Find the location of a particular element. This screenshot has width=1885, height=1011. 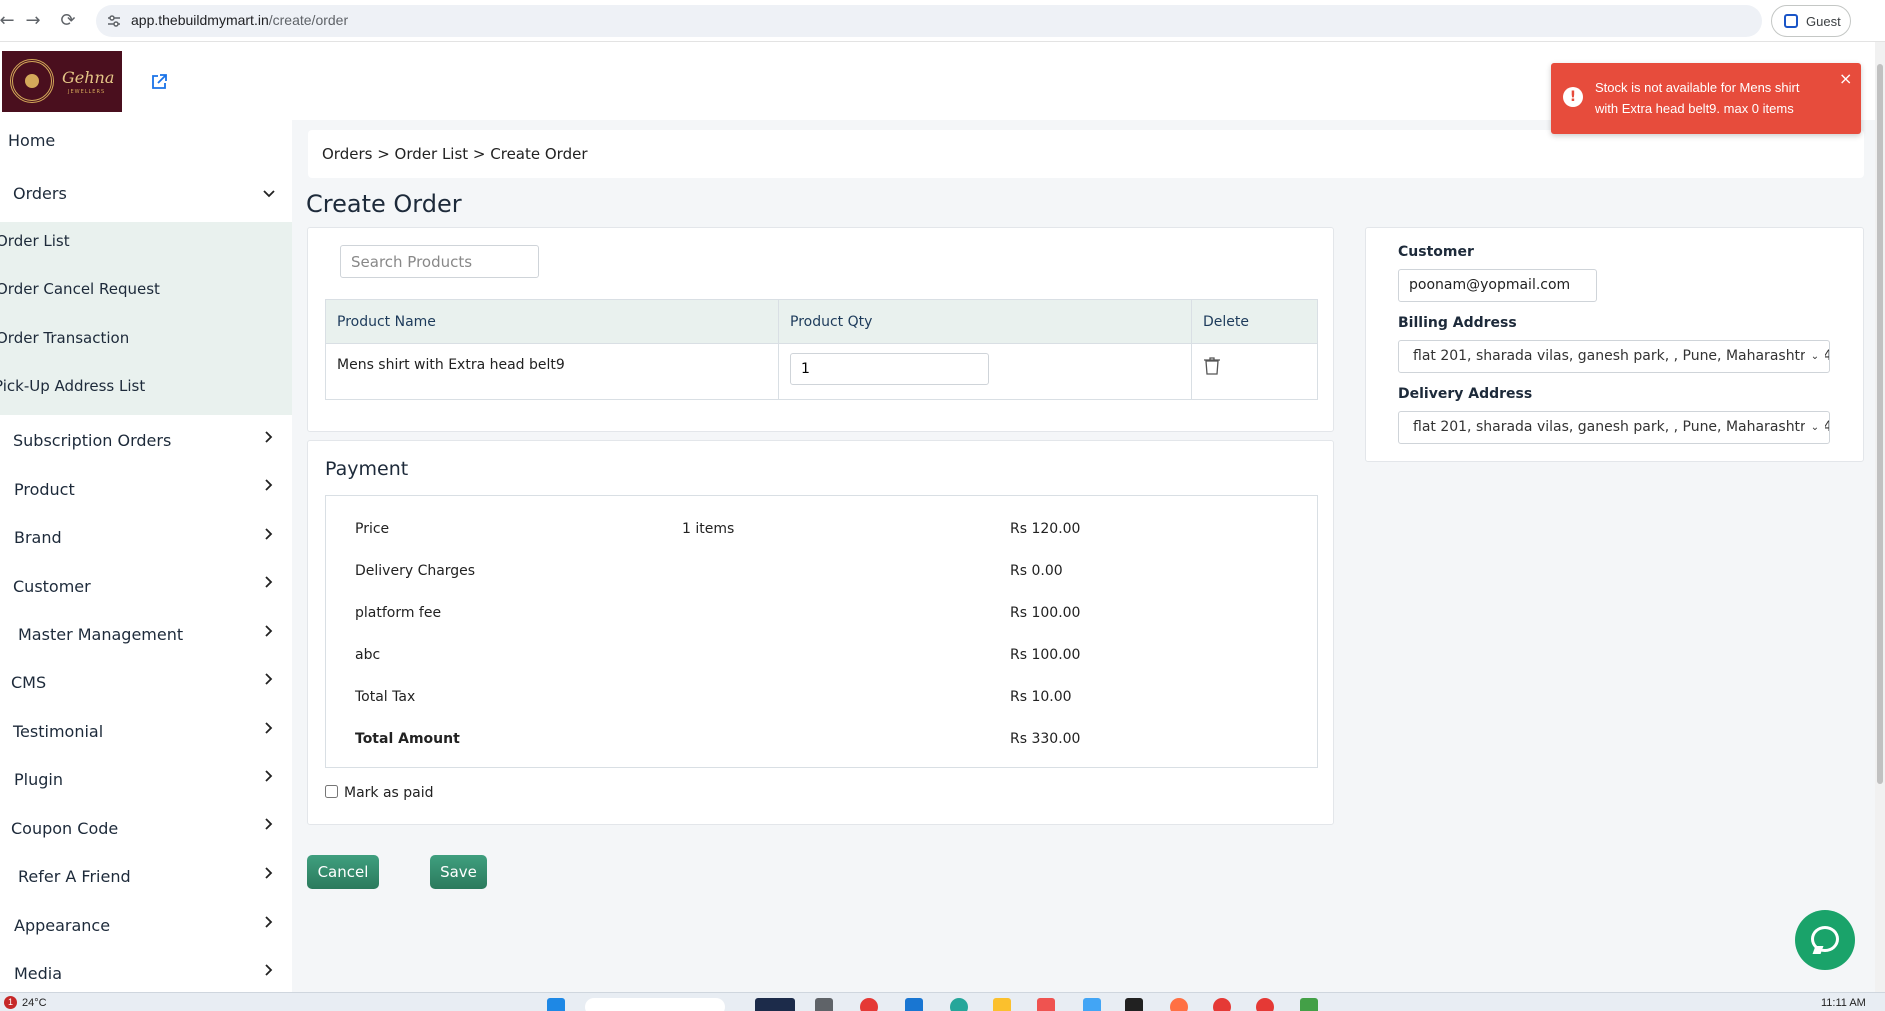

column-header-delete: Delete is located at coordinates (1254, 321).